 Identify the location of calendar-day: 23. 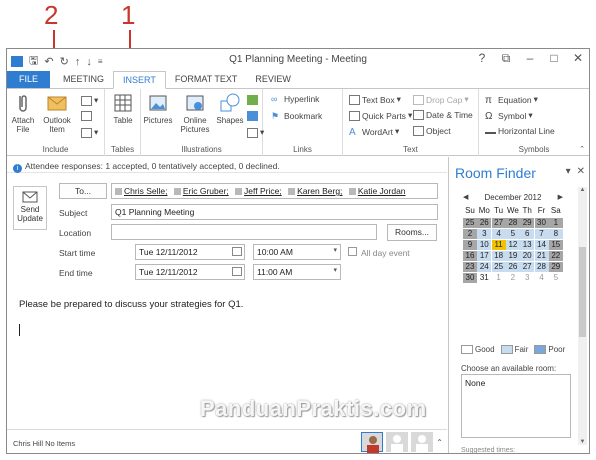
(470, 267).